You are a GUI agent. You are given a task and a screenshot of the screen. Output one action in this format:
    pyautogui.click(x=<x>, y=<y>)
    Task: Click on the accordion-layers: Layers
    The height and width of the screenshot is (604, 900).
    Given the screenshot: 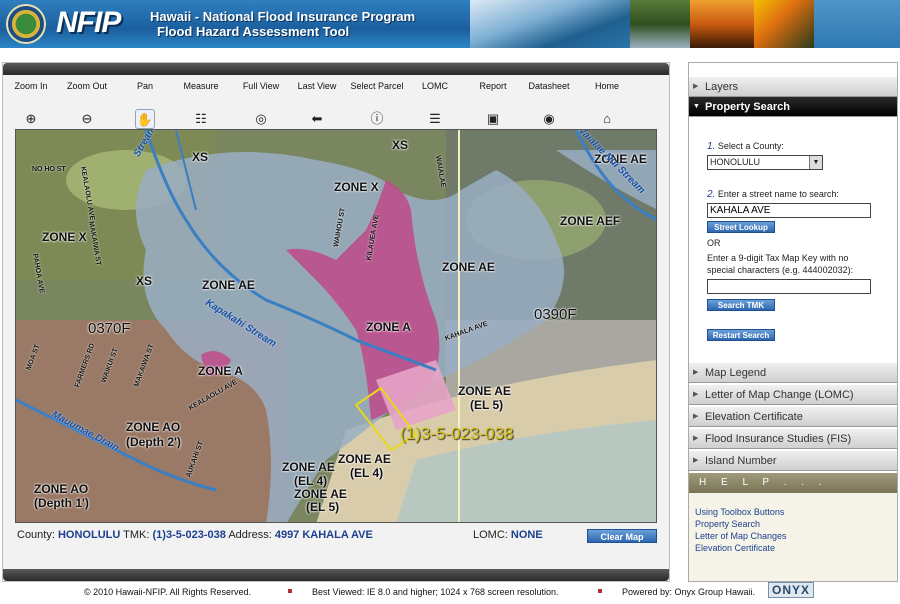 What is the action you would take?
    pyautogui.click(x=793, y=87)
    